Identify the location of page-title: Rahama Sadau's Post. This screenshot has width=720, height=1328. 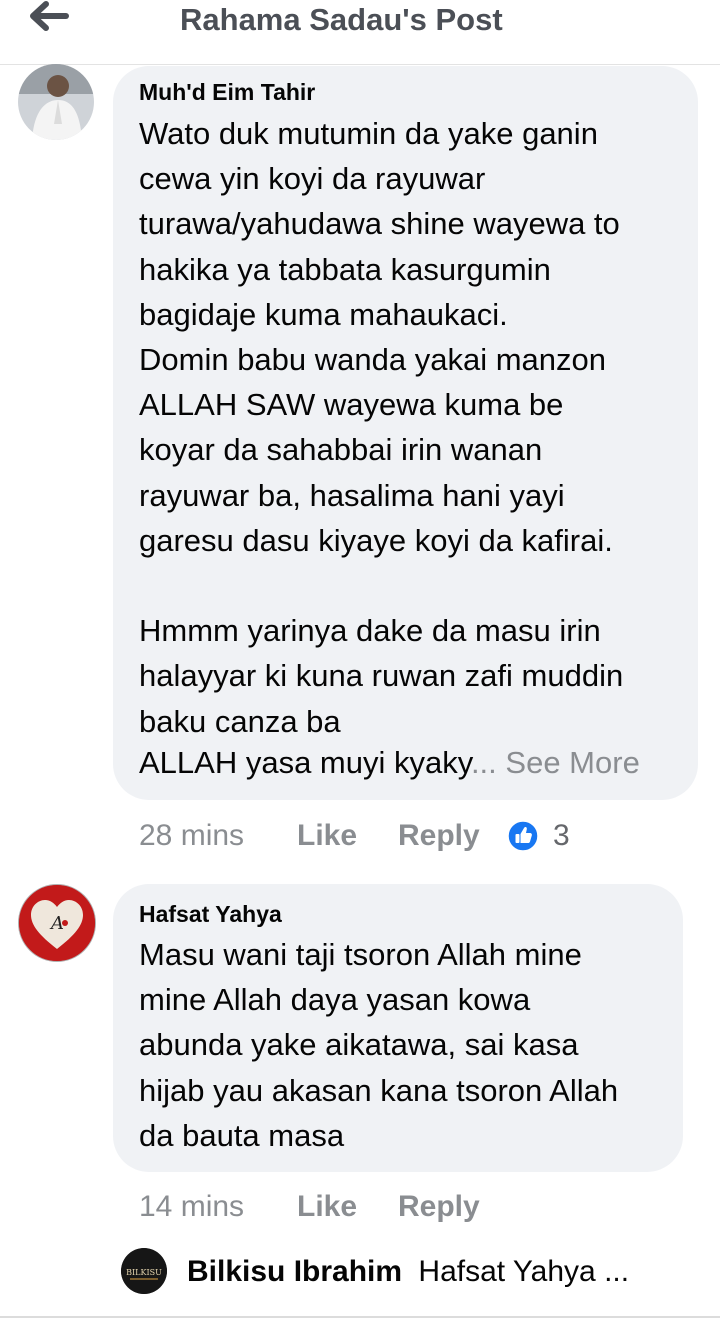
(341, 19).